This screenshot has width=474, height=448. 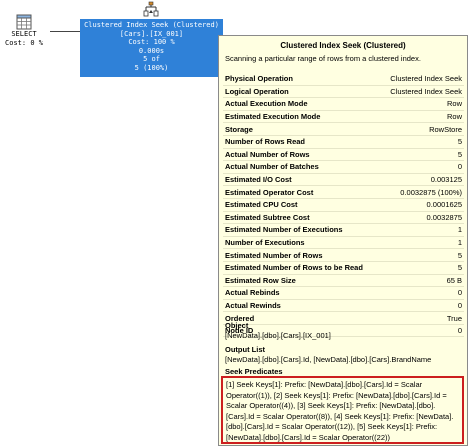 I want to click on property-name: Number of Rows Read, so click(x=265, y=142).